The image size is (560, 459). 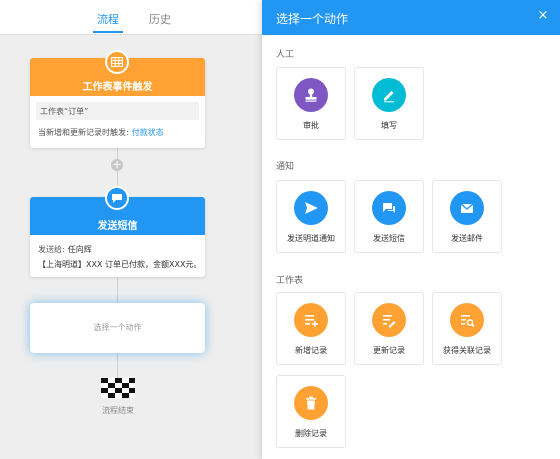 I want to click on panel-header: 选择一个动作 ×, so click(x=411, y=17).